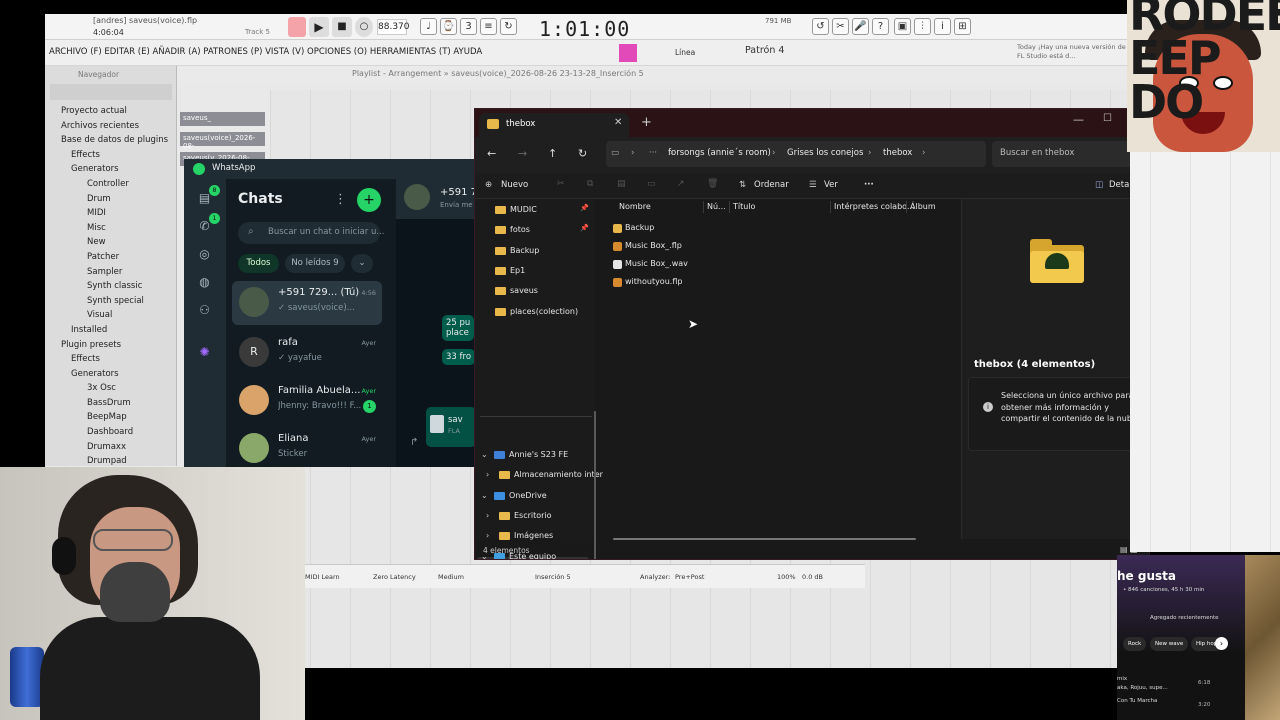 The height and width of the screenshot is (720, 1280). I want to click on filter-unread: No leídos 9, so click(315, 263).